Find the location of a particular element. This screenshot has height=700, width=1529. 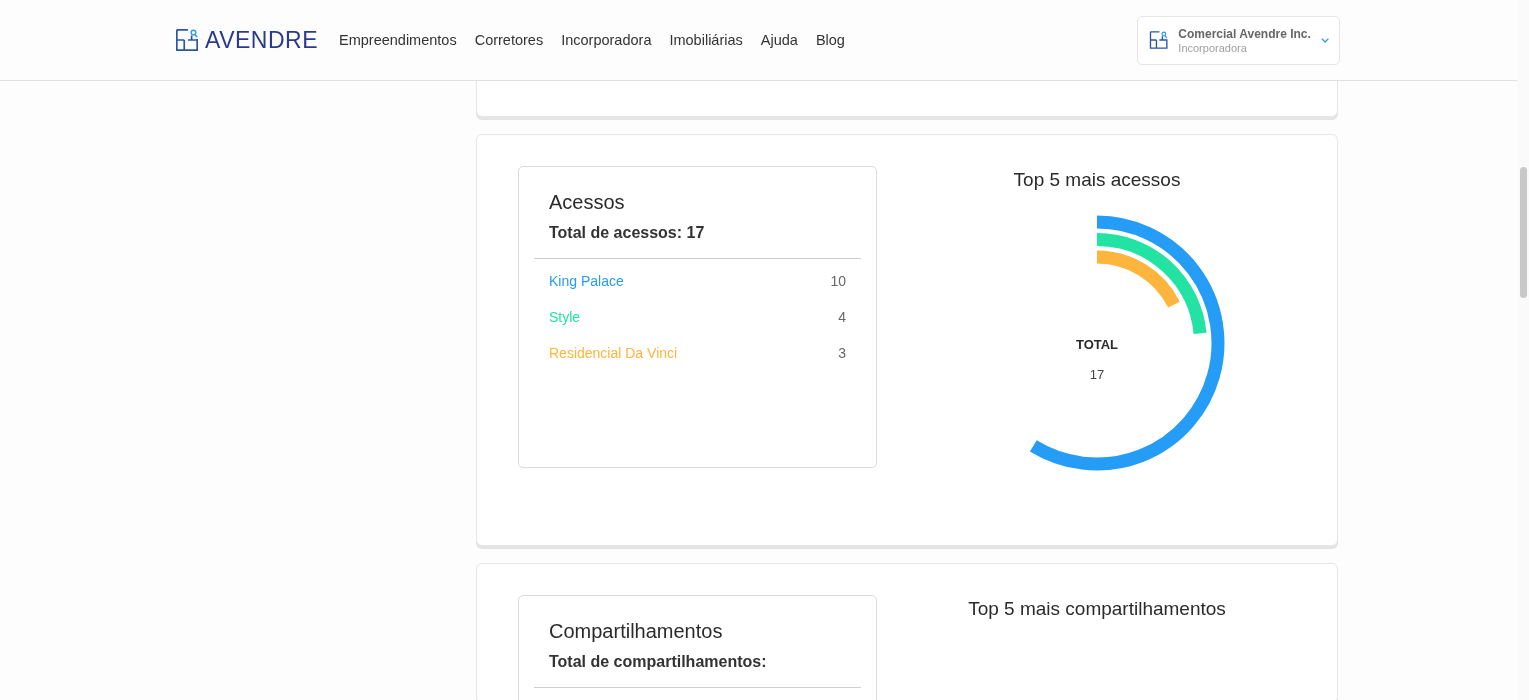

total-label: Total de compartilhamentos: is located at coordinates (658, 662).